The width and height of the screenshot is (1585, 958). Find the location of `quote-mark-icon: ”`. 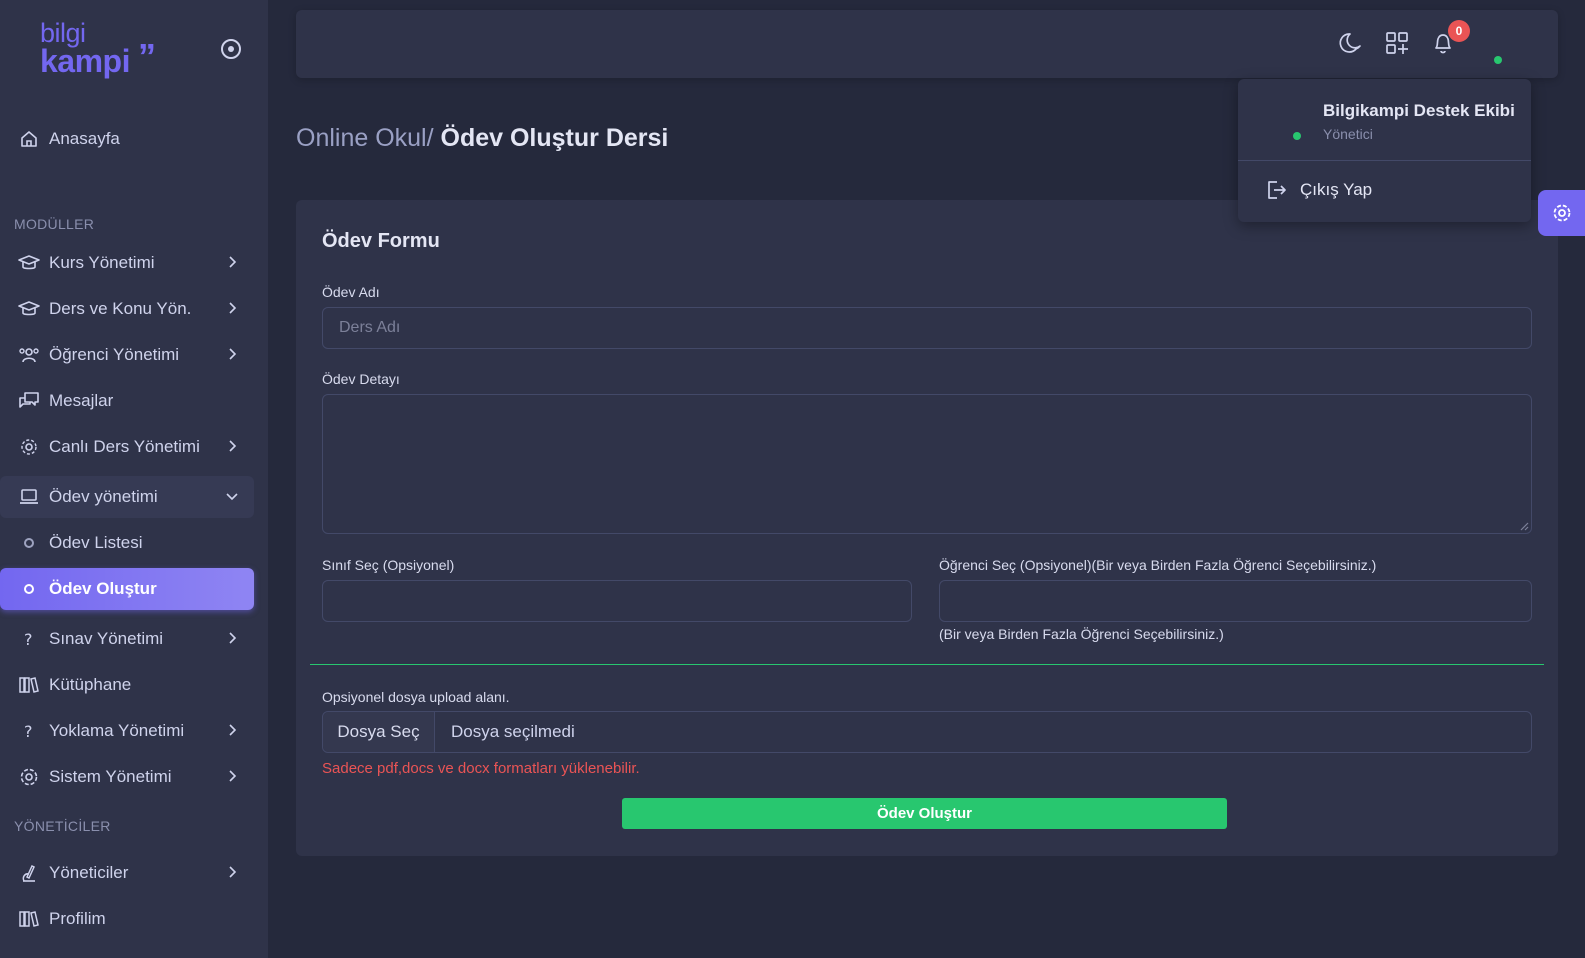

quote-mark-icon: ” is located at coordinates (147, 56).